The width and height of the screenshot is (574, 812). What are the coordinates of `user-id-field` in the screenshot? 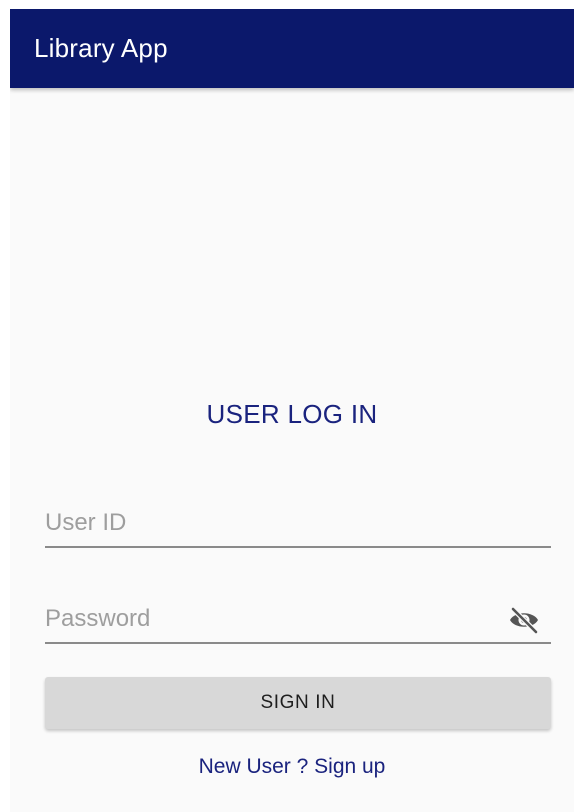 It's located at (298, 522).